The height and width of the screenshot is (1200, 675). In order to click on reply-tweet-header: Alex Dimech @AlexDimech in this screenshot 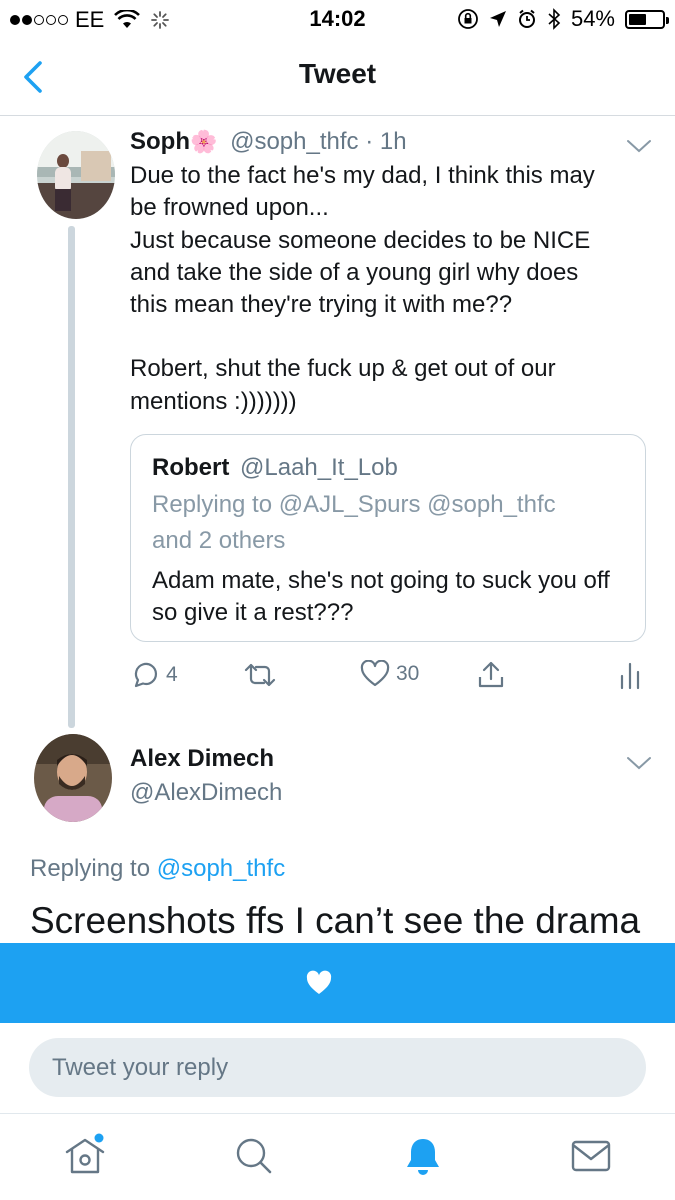, I will do `click(206, 776)`.